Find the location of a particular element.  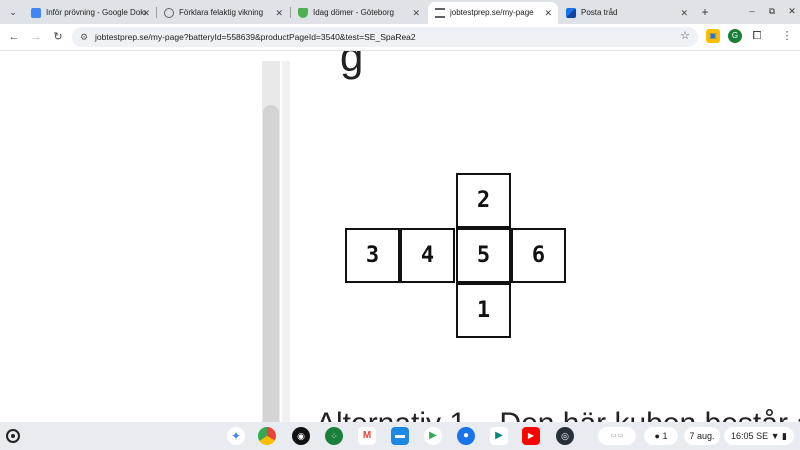

system-tray: 16:05 SE ▼ ▮ is located at coordinates (759, 436).